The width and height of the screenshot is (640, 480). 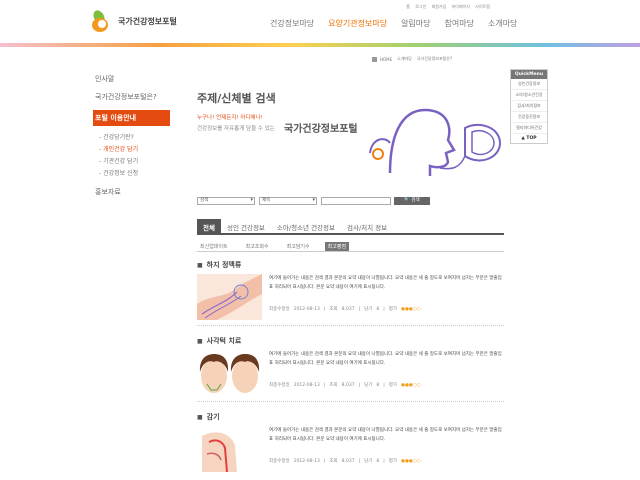 I want to click on banner-description: 건강정보를 자유롭게 담을 수 있는, so click(x=236, y=129).